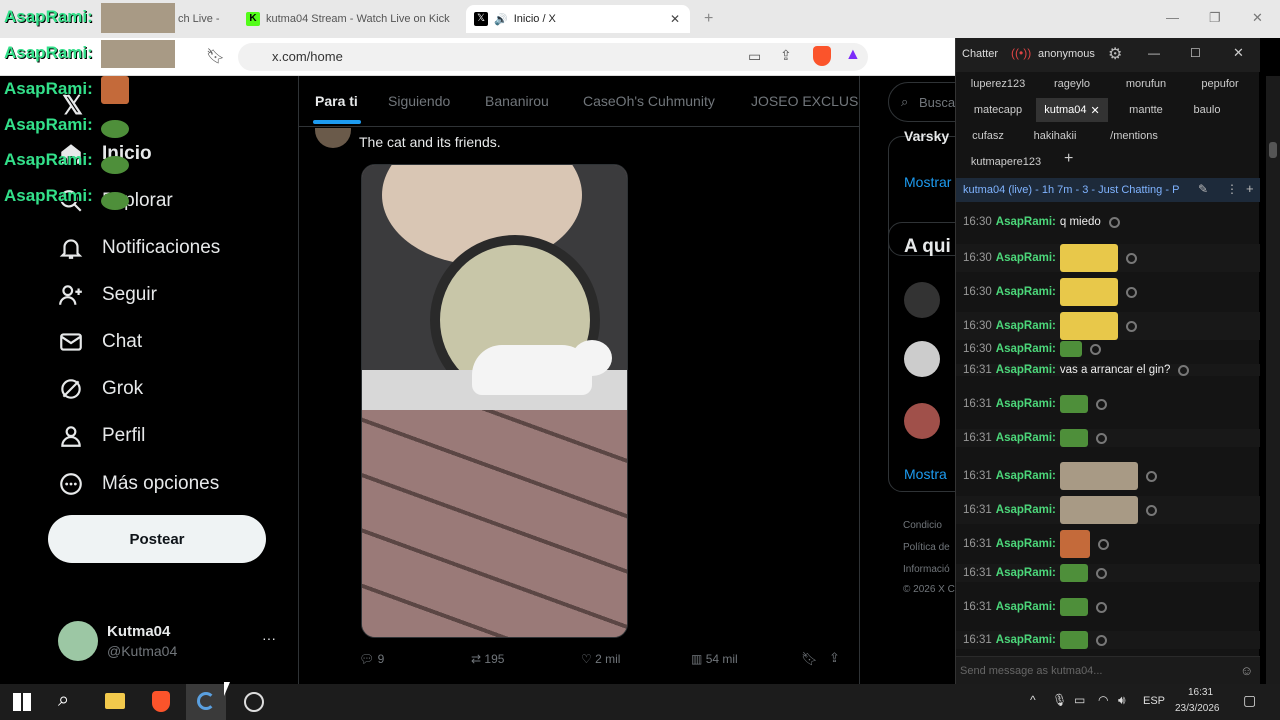 The width and height of the screenshot is (1280, 720). Describe the element at coordinates (1273, 380) in the screenshot. I see `scrollbar` at that location.